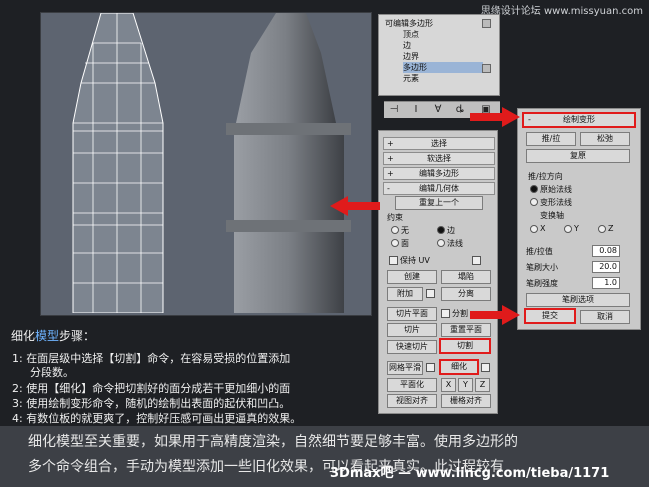 The image size is (649, 487). I want to click on constraints-label: 约束, so click(395, 217).